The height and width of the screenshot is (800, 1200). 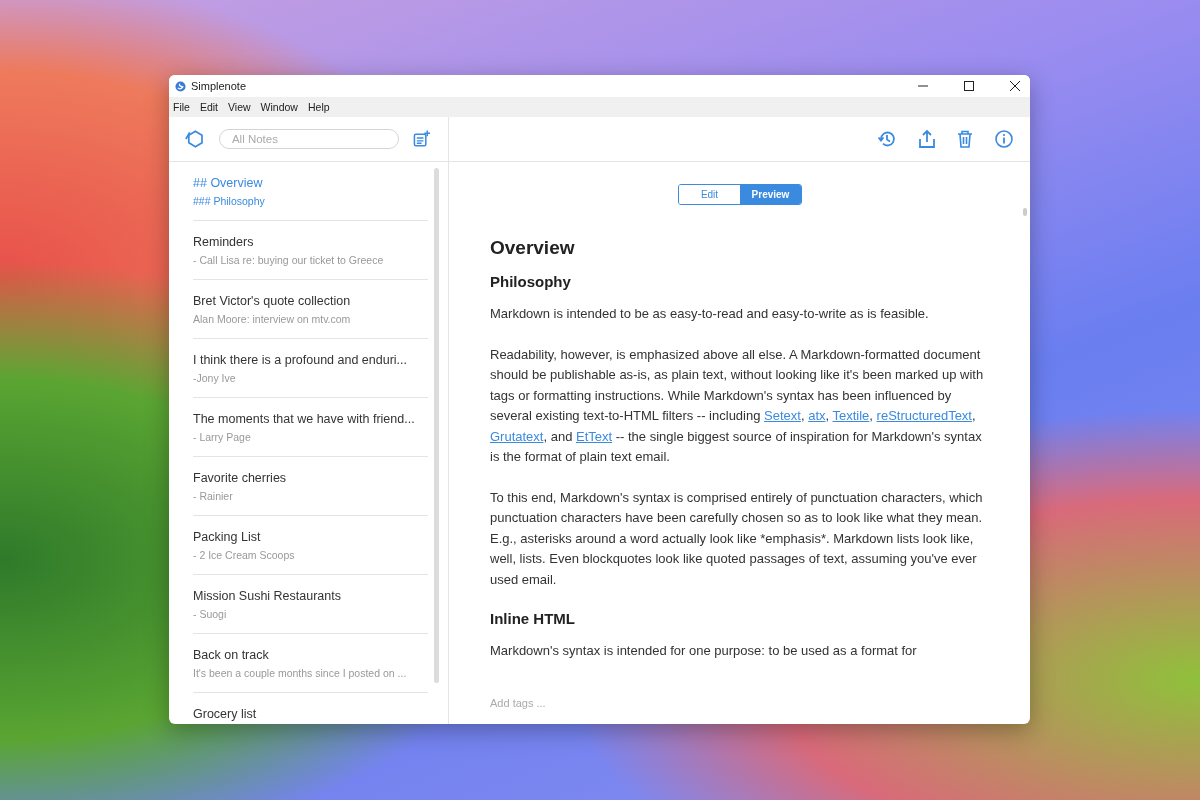 What do you see at coordinates (1015, 86) in the screenshot?
I see `close-icon` at bounding box center [1015, 86].